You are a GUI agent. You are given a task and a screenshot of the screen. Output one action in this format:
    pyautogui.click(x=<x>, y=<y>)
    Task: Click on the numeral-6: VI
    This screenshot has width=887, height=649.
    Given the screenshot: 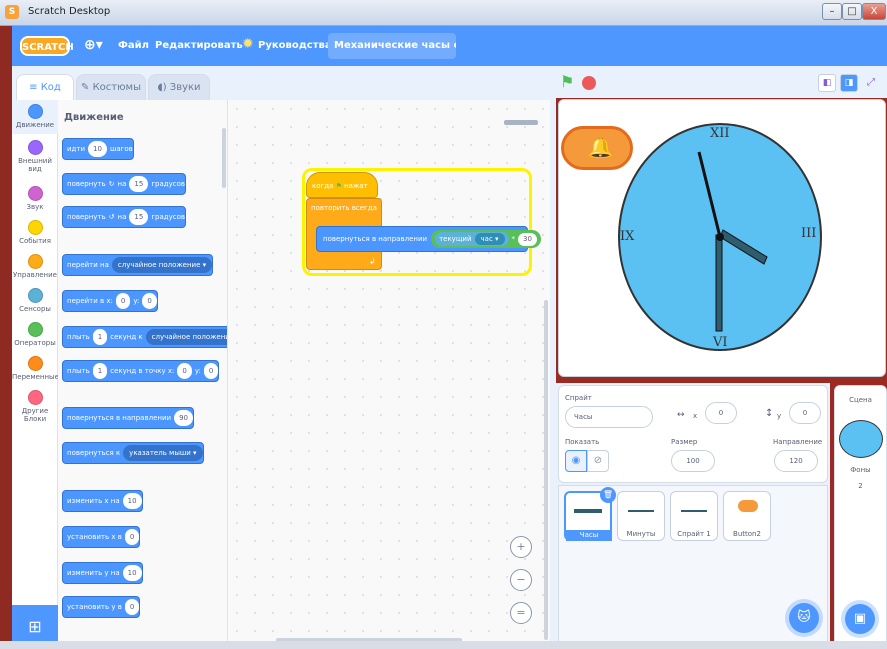 What is the action you would take?
    pyautogui.click(x=720, y=342)
    